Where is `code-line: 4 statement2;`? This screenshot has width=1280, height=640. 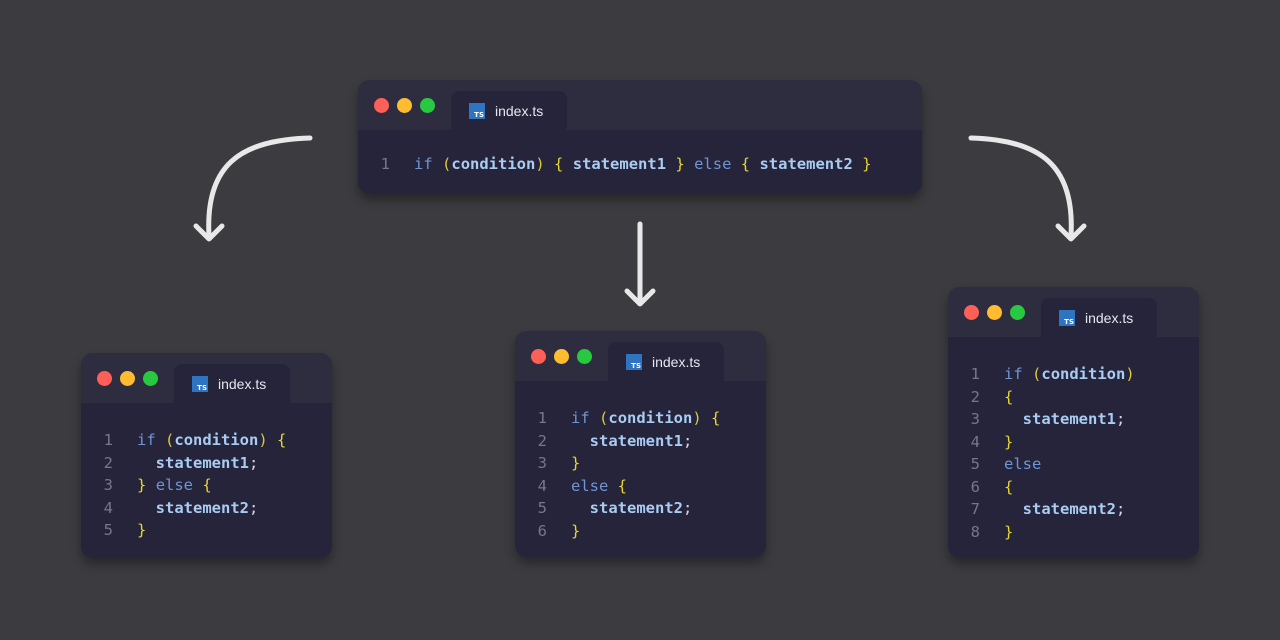
code-line: 4 statement2; is located at coordinates (206, 508).